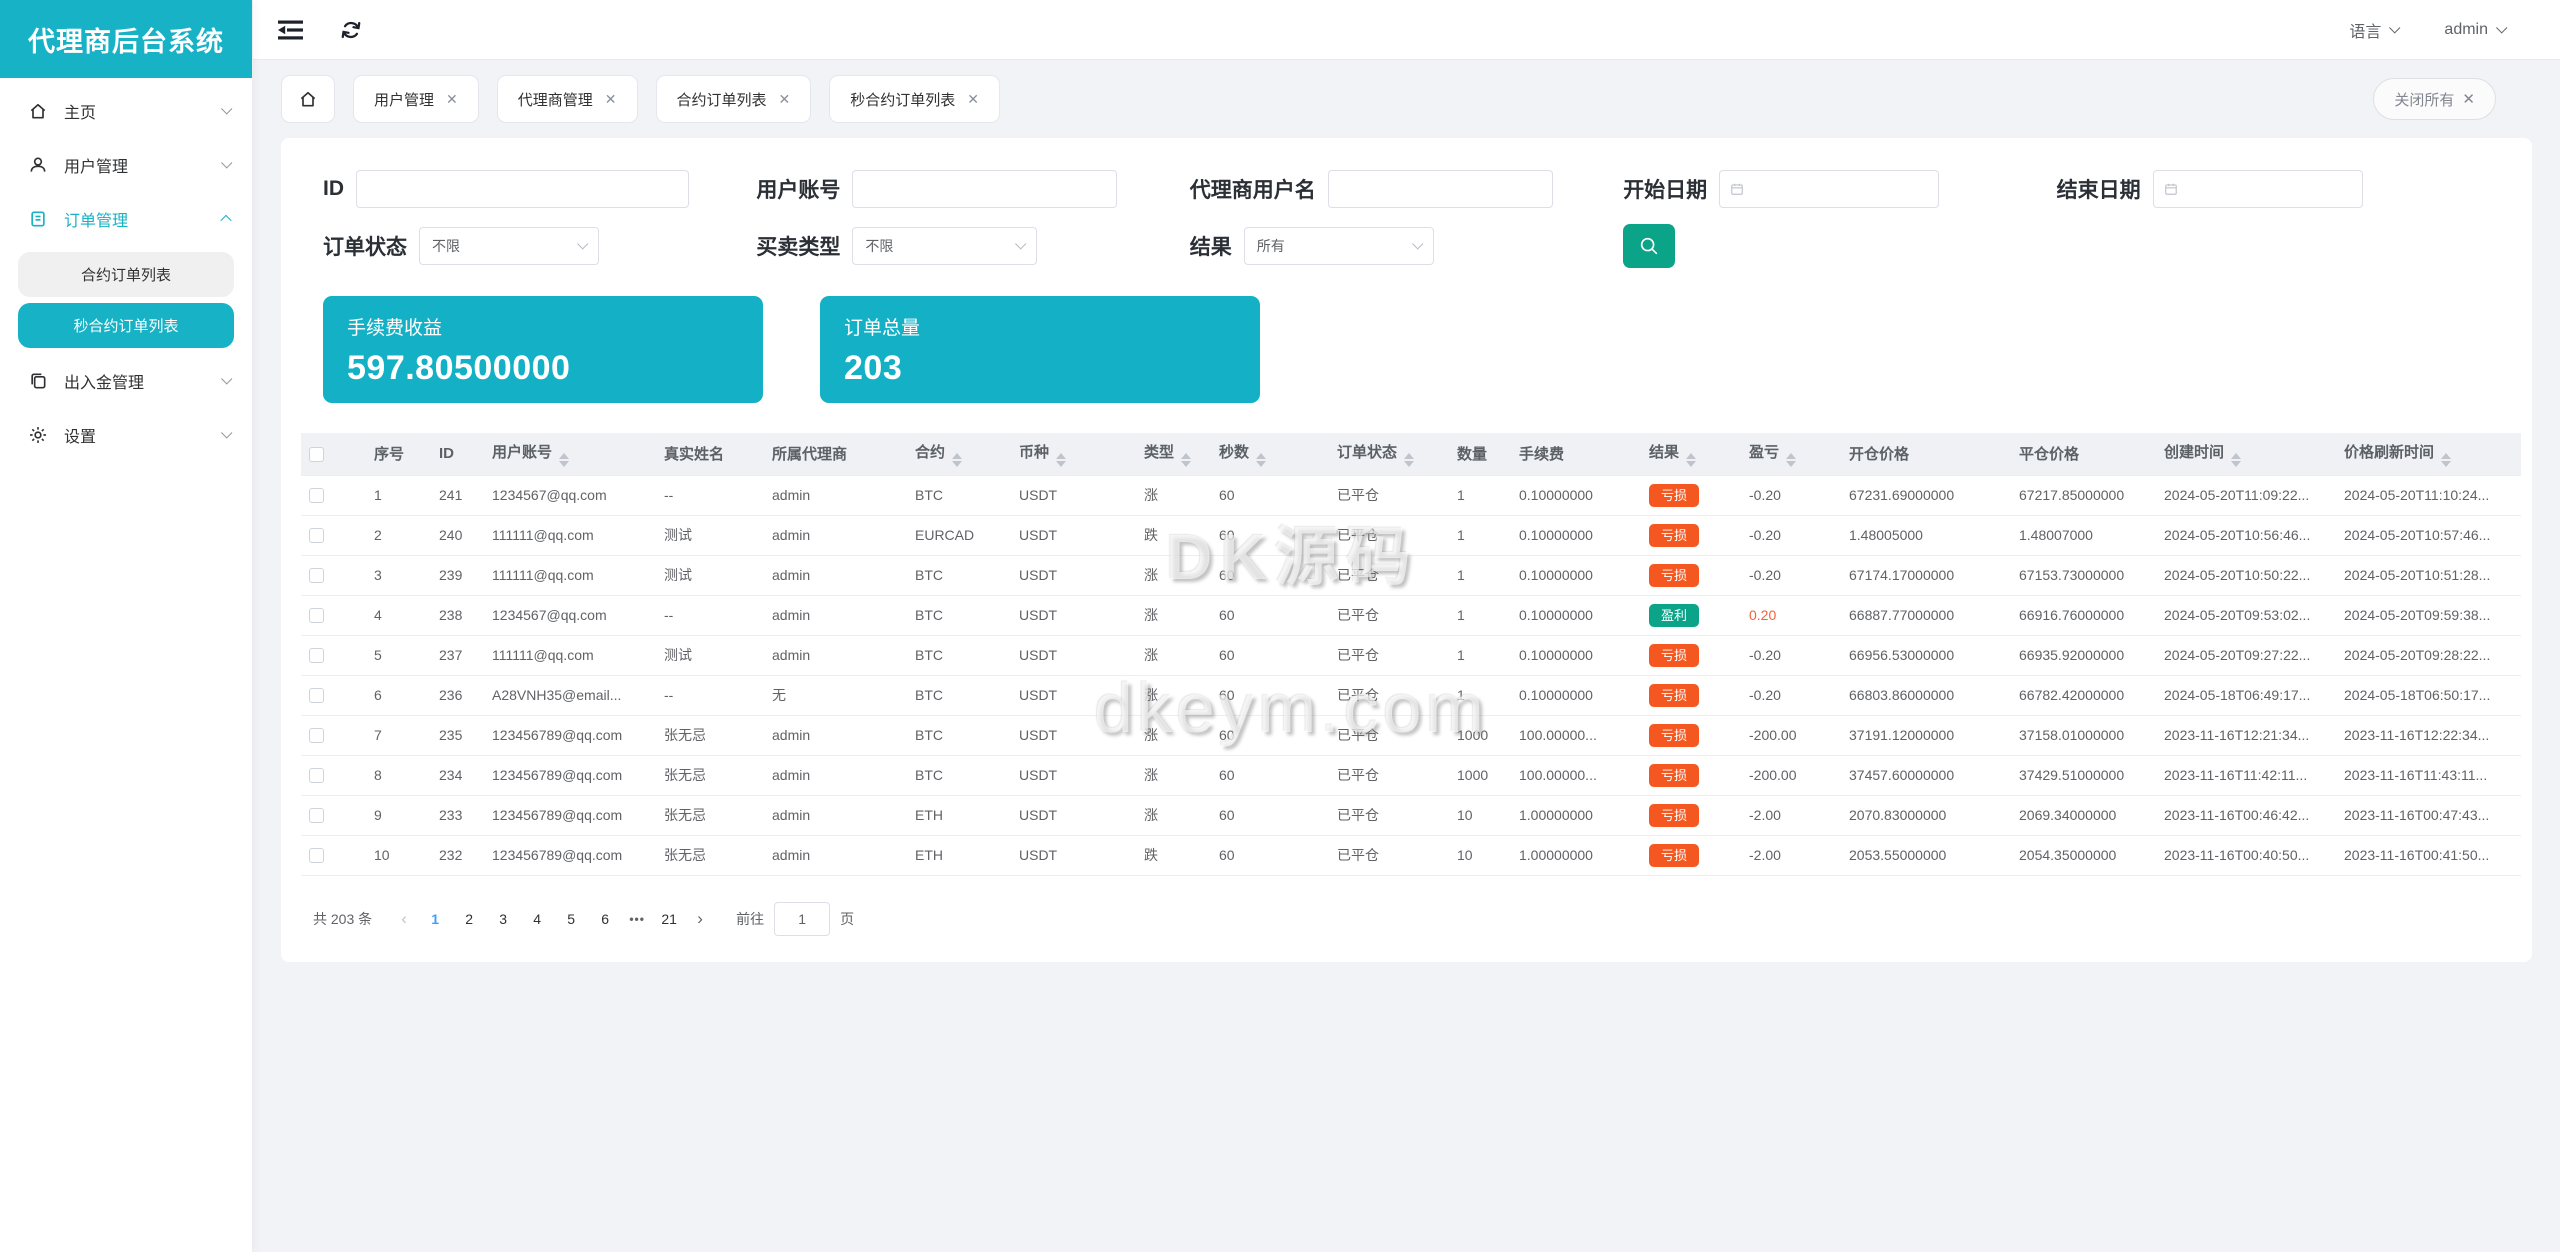 Image resolution: width=2560 pixels, height=1252 pixels. What do you see at coordinates (290, 30) in the screenshot?
I see `collapse-sidebar-icon` at bounding box center [290, 30].